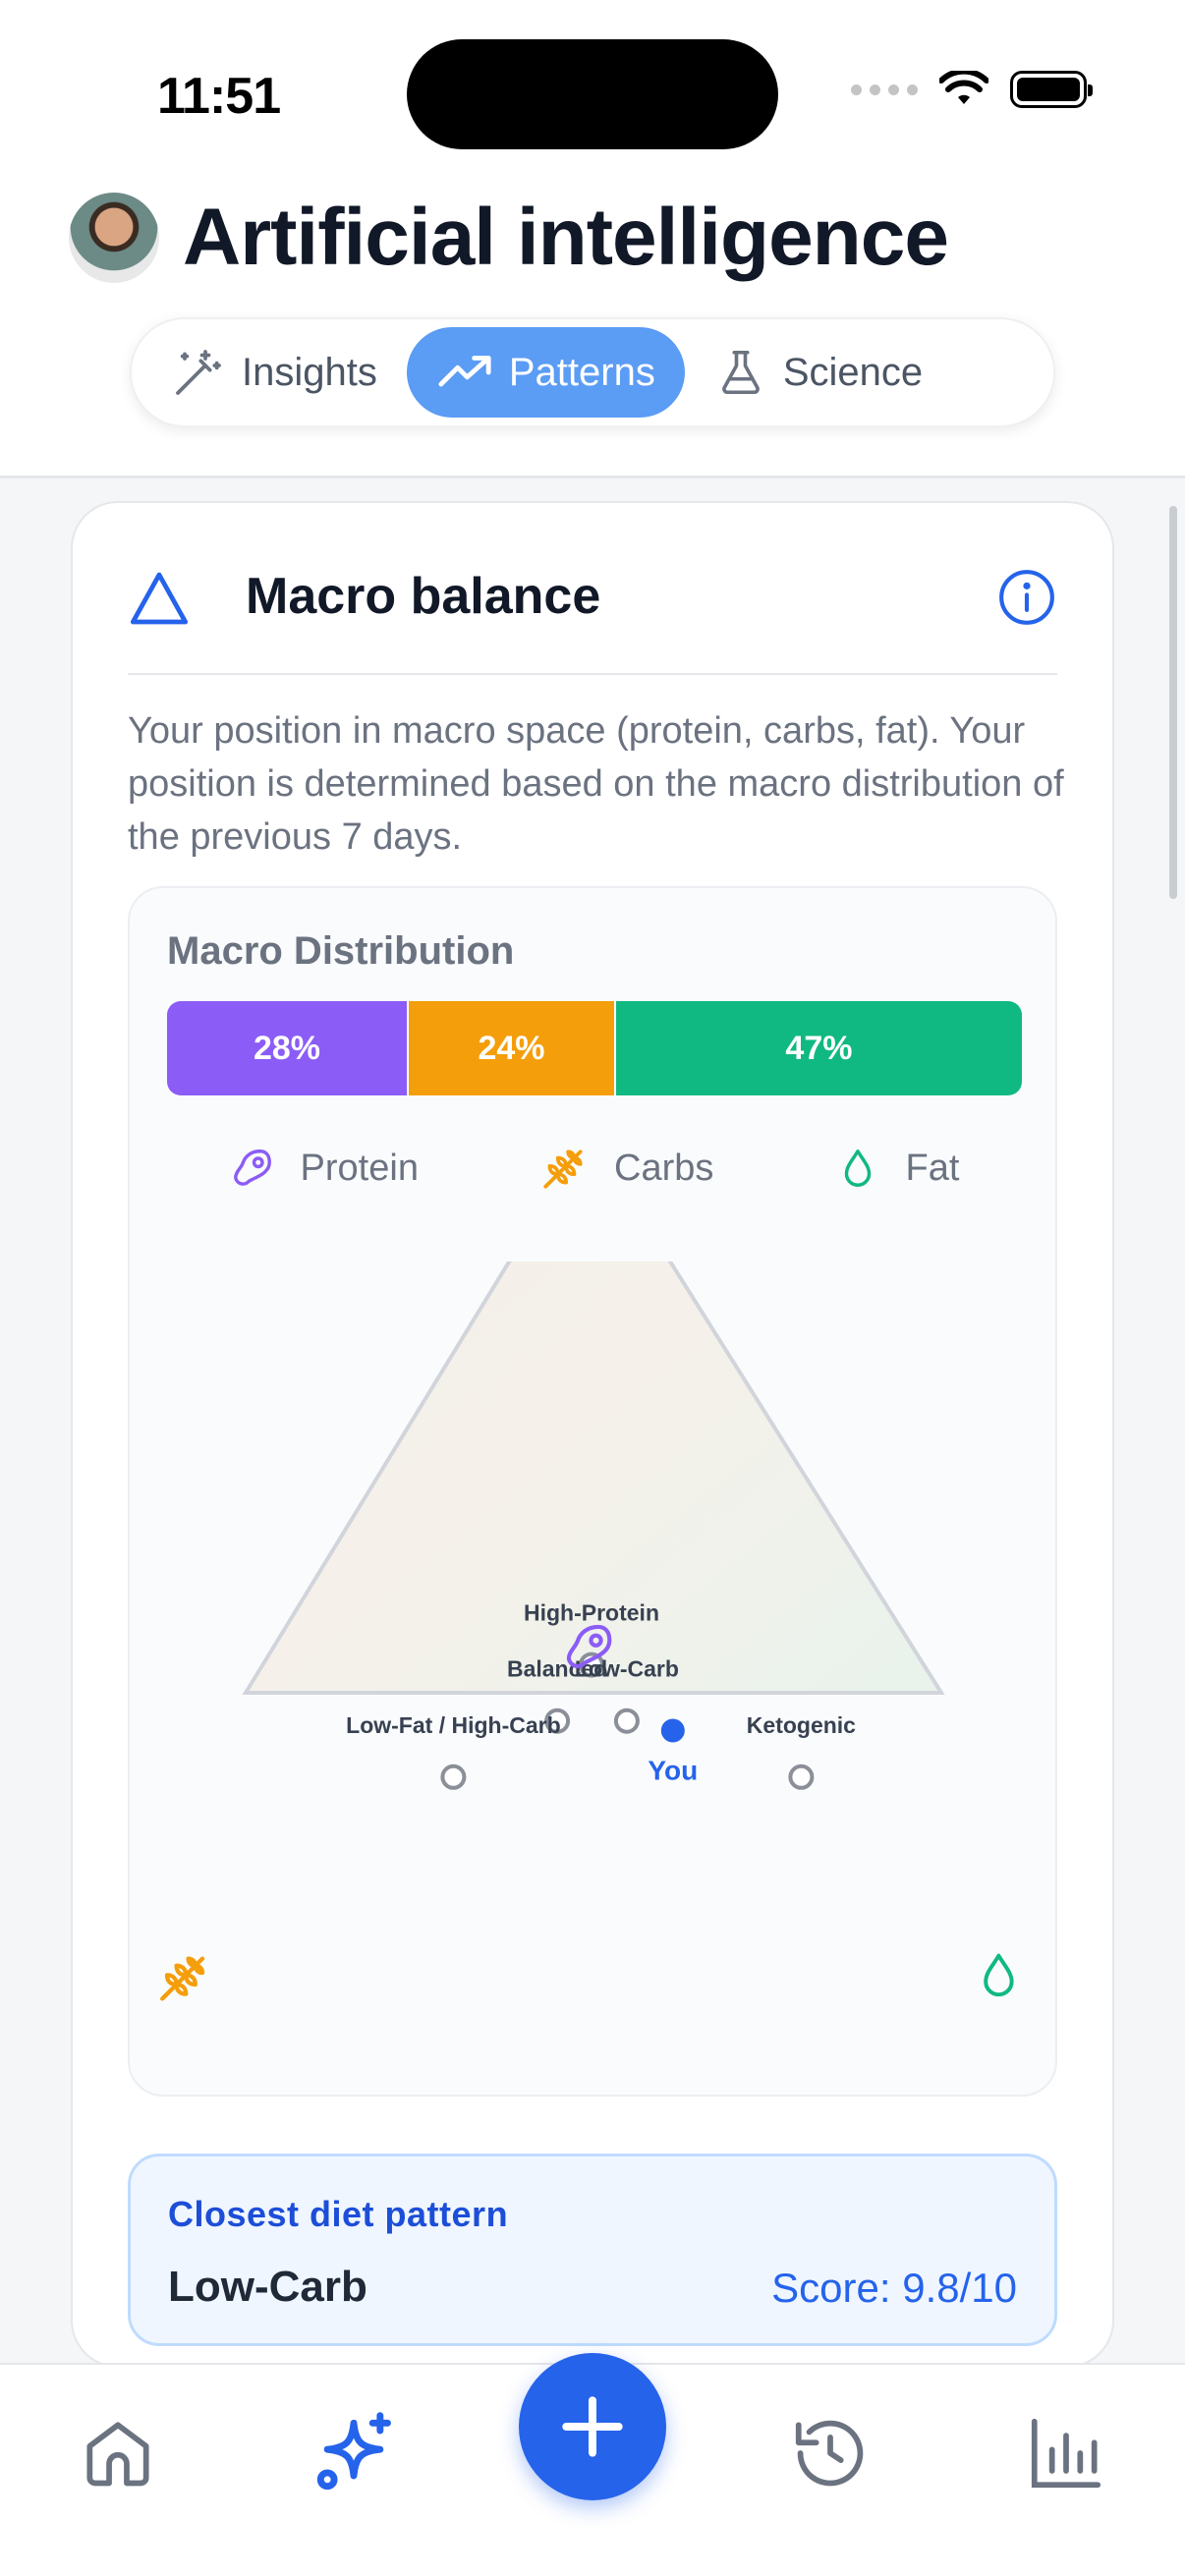  What do you see at coordinates (341, 951) in the screenshot?
I see `distribution-title: Macro Distribution` at bounding box center [341, 951].